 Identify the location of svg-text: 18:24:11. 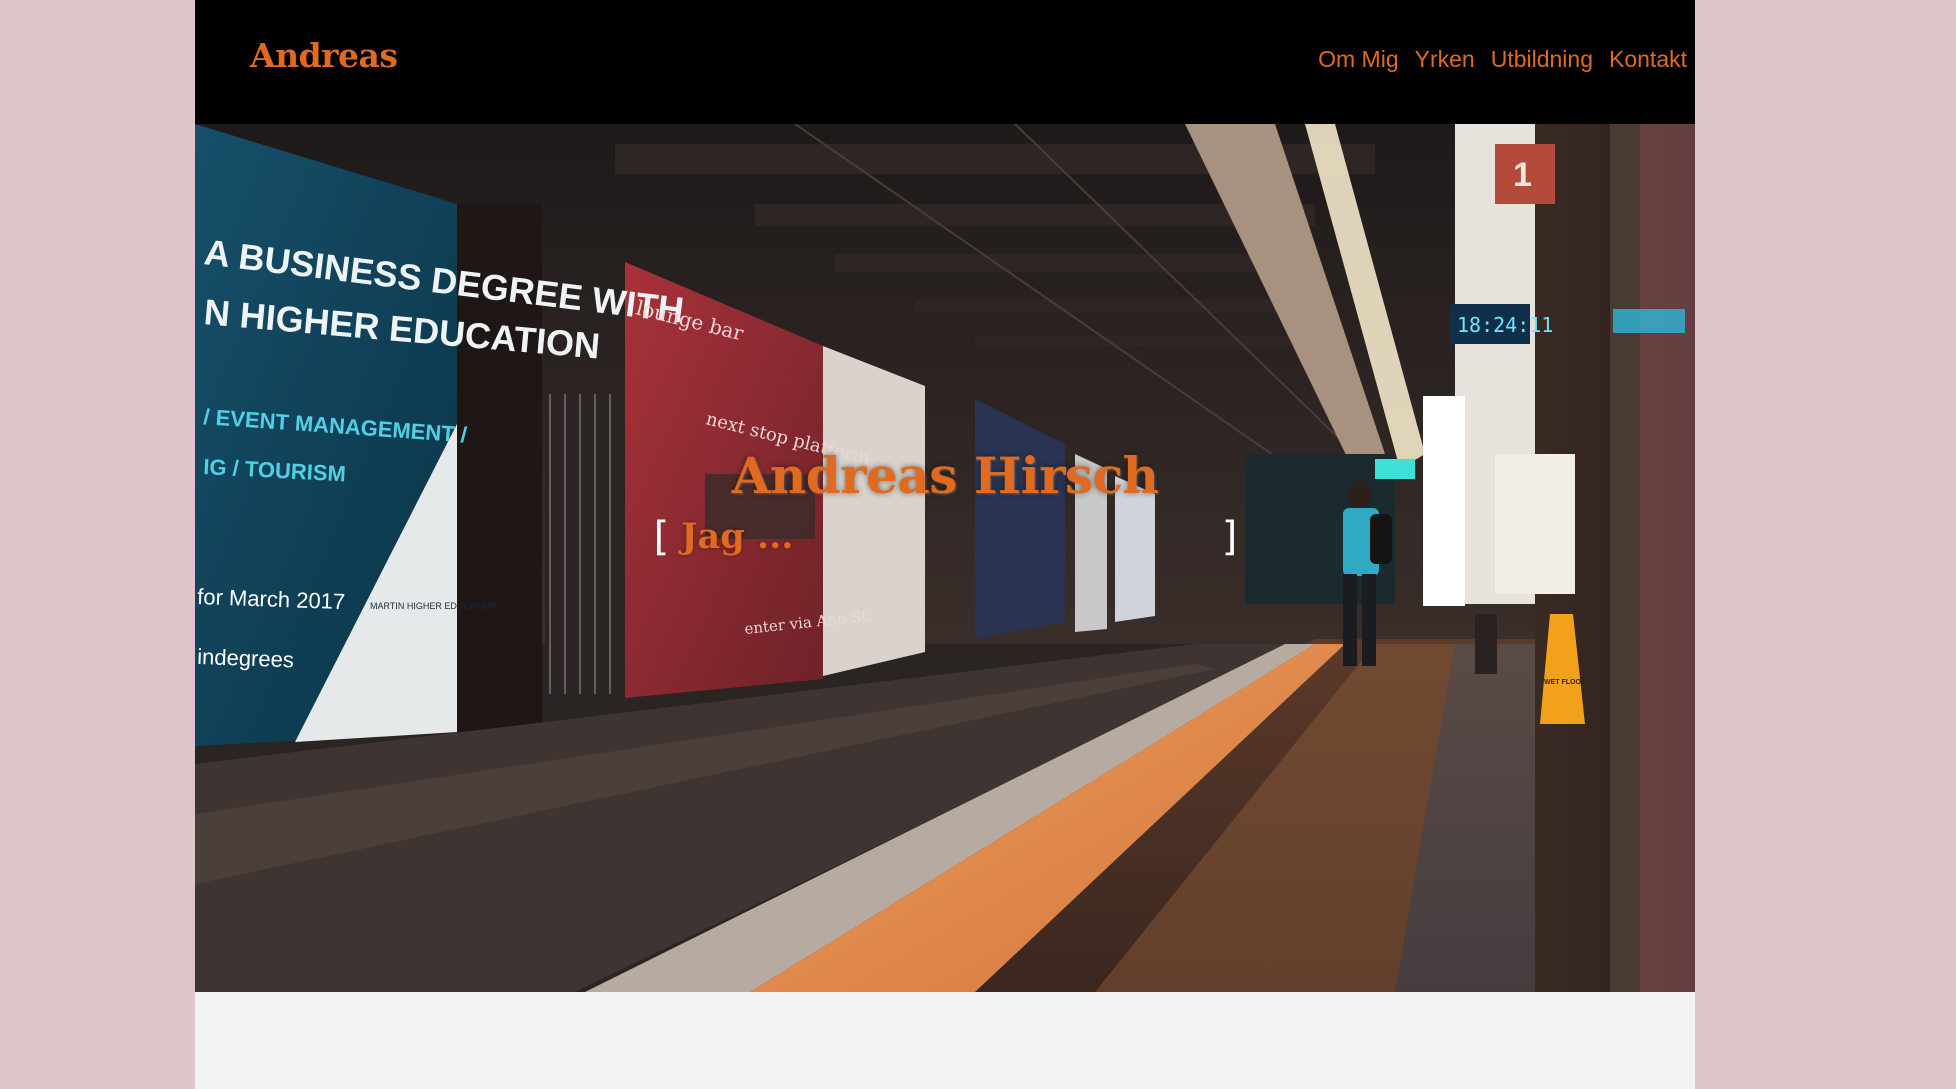
(1505, 325).